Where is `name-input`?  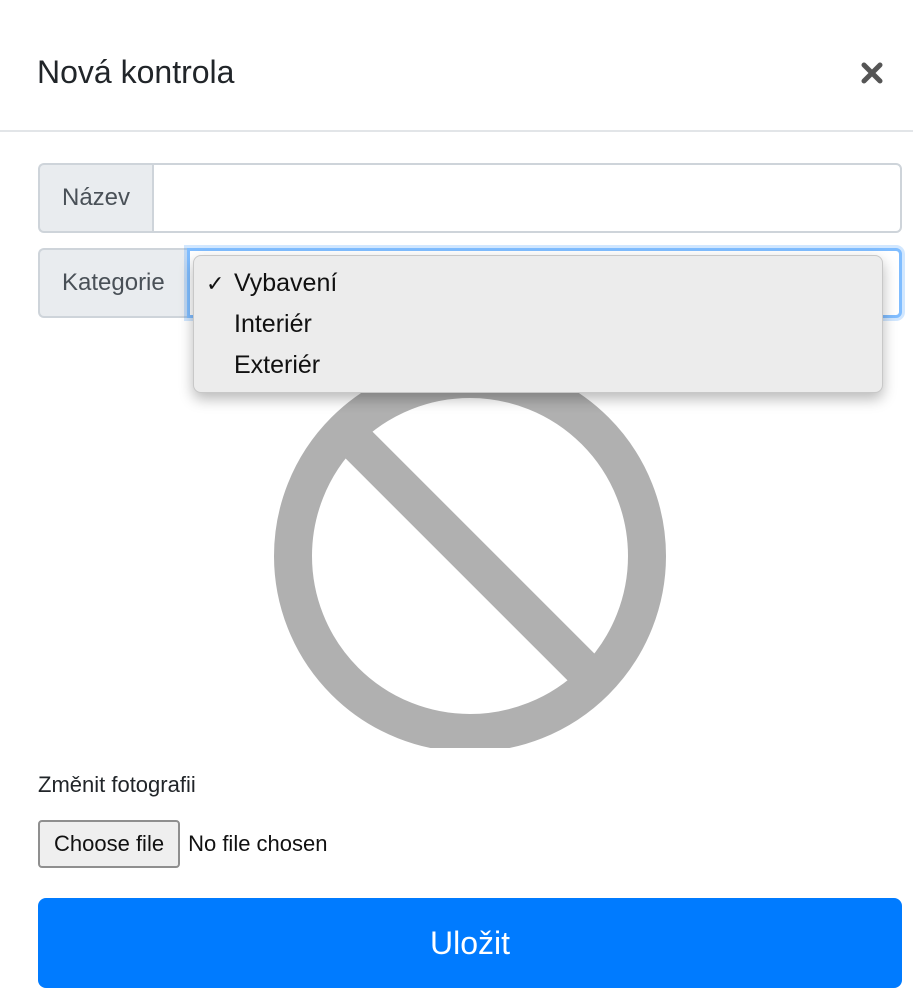 name-input is located at coordinates (527, 198).